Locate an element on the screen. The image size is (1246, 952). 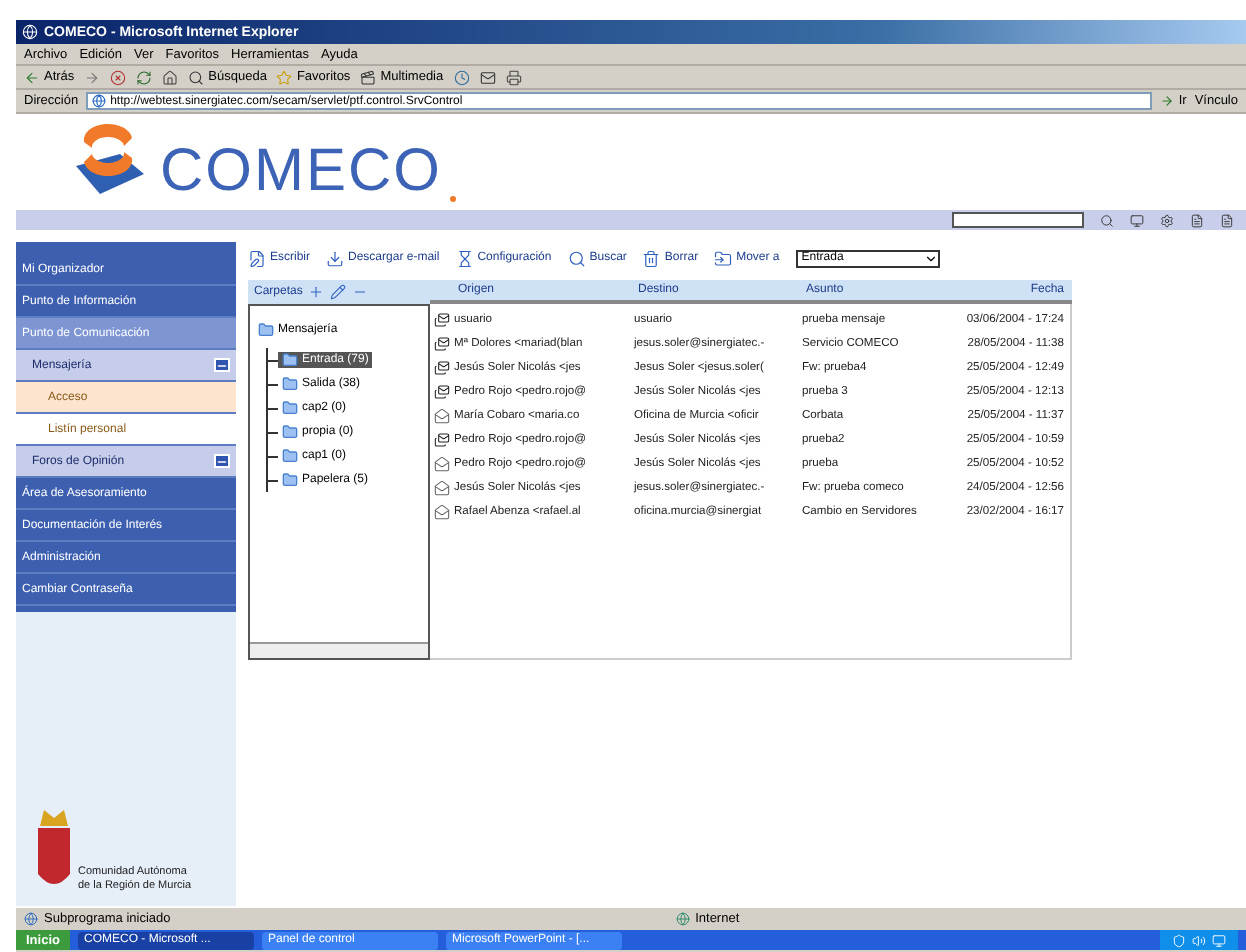
arrow-icon is located at coordinates (1167, 101).